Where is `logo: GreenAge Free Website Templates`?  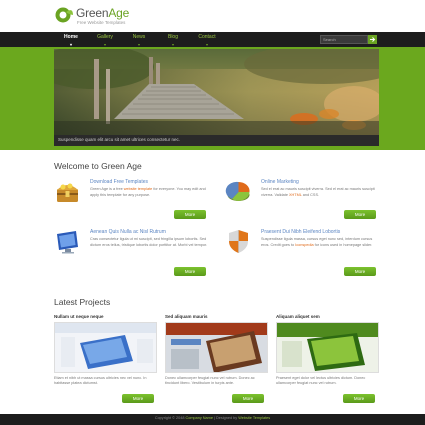
logo: GreenAge Free Website Templates is located at coordinates (109, 17).